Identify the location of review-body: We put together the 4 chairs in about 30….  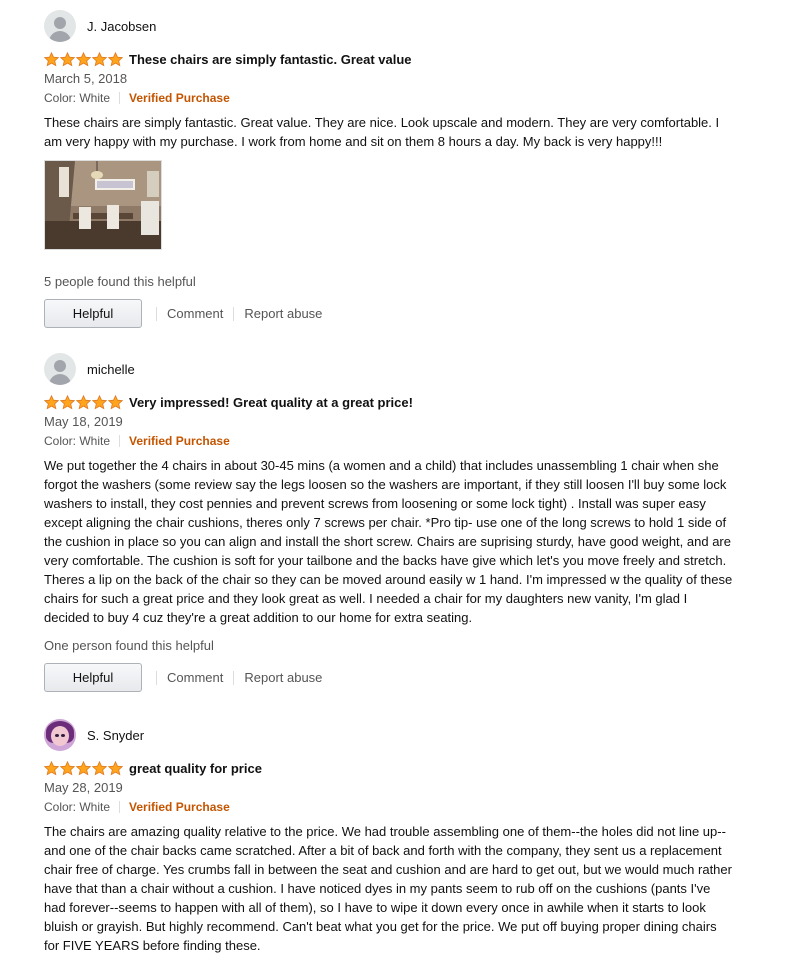
(388, 541).